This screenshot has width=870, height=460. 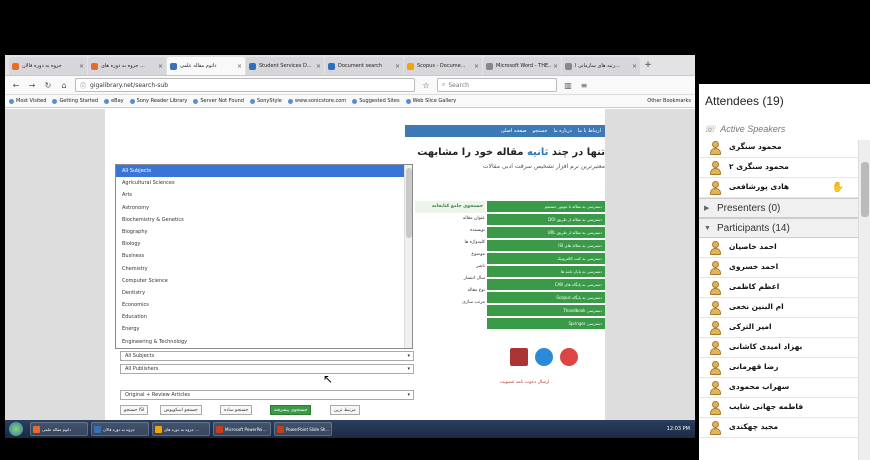 I want to click on browser-tab: Microsoft Word - THE... ×, so click(x=522, y=66).